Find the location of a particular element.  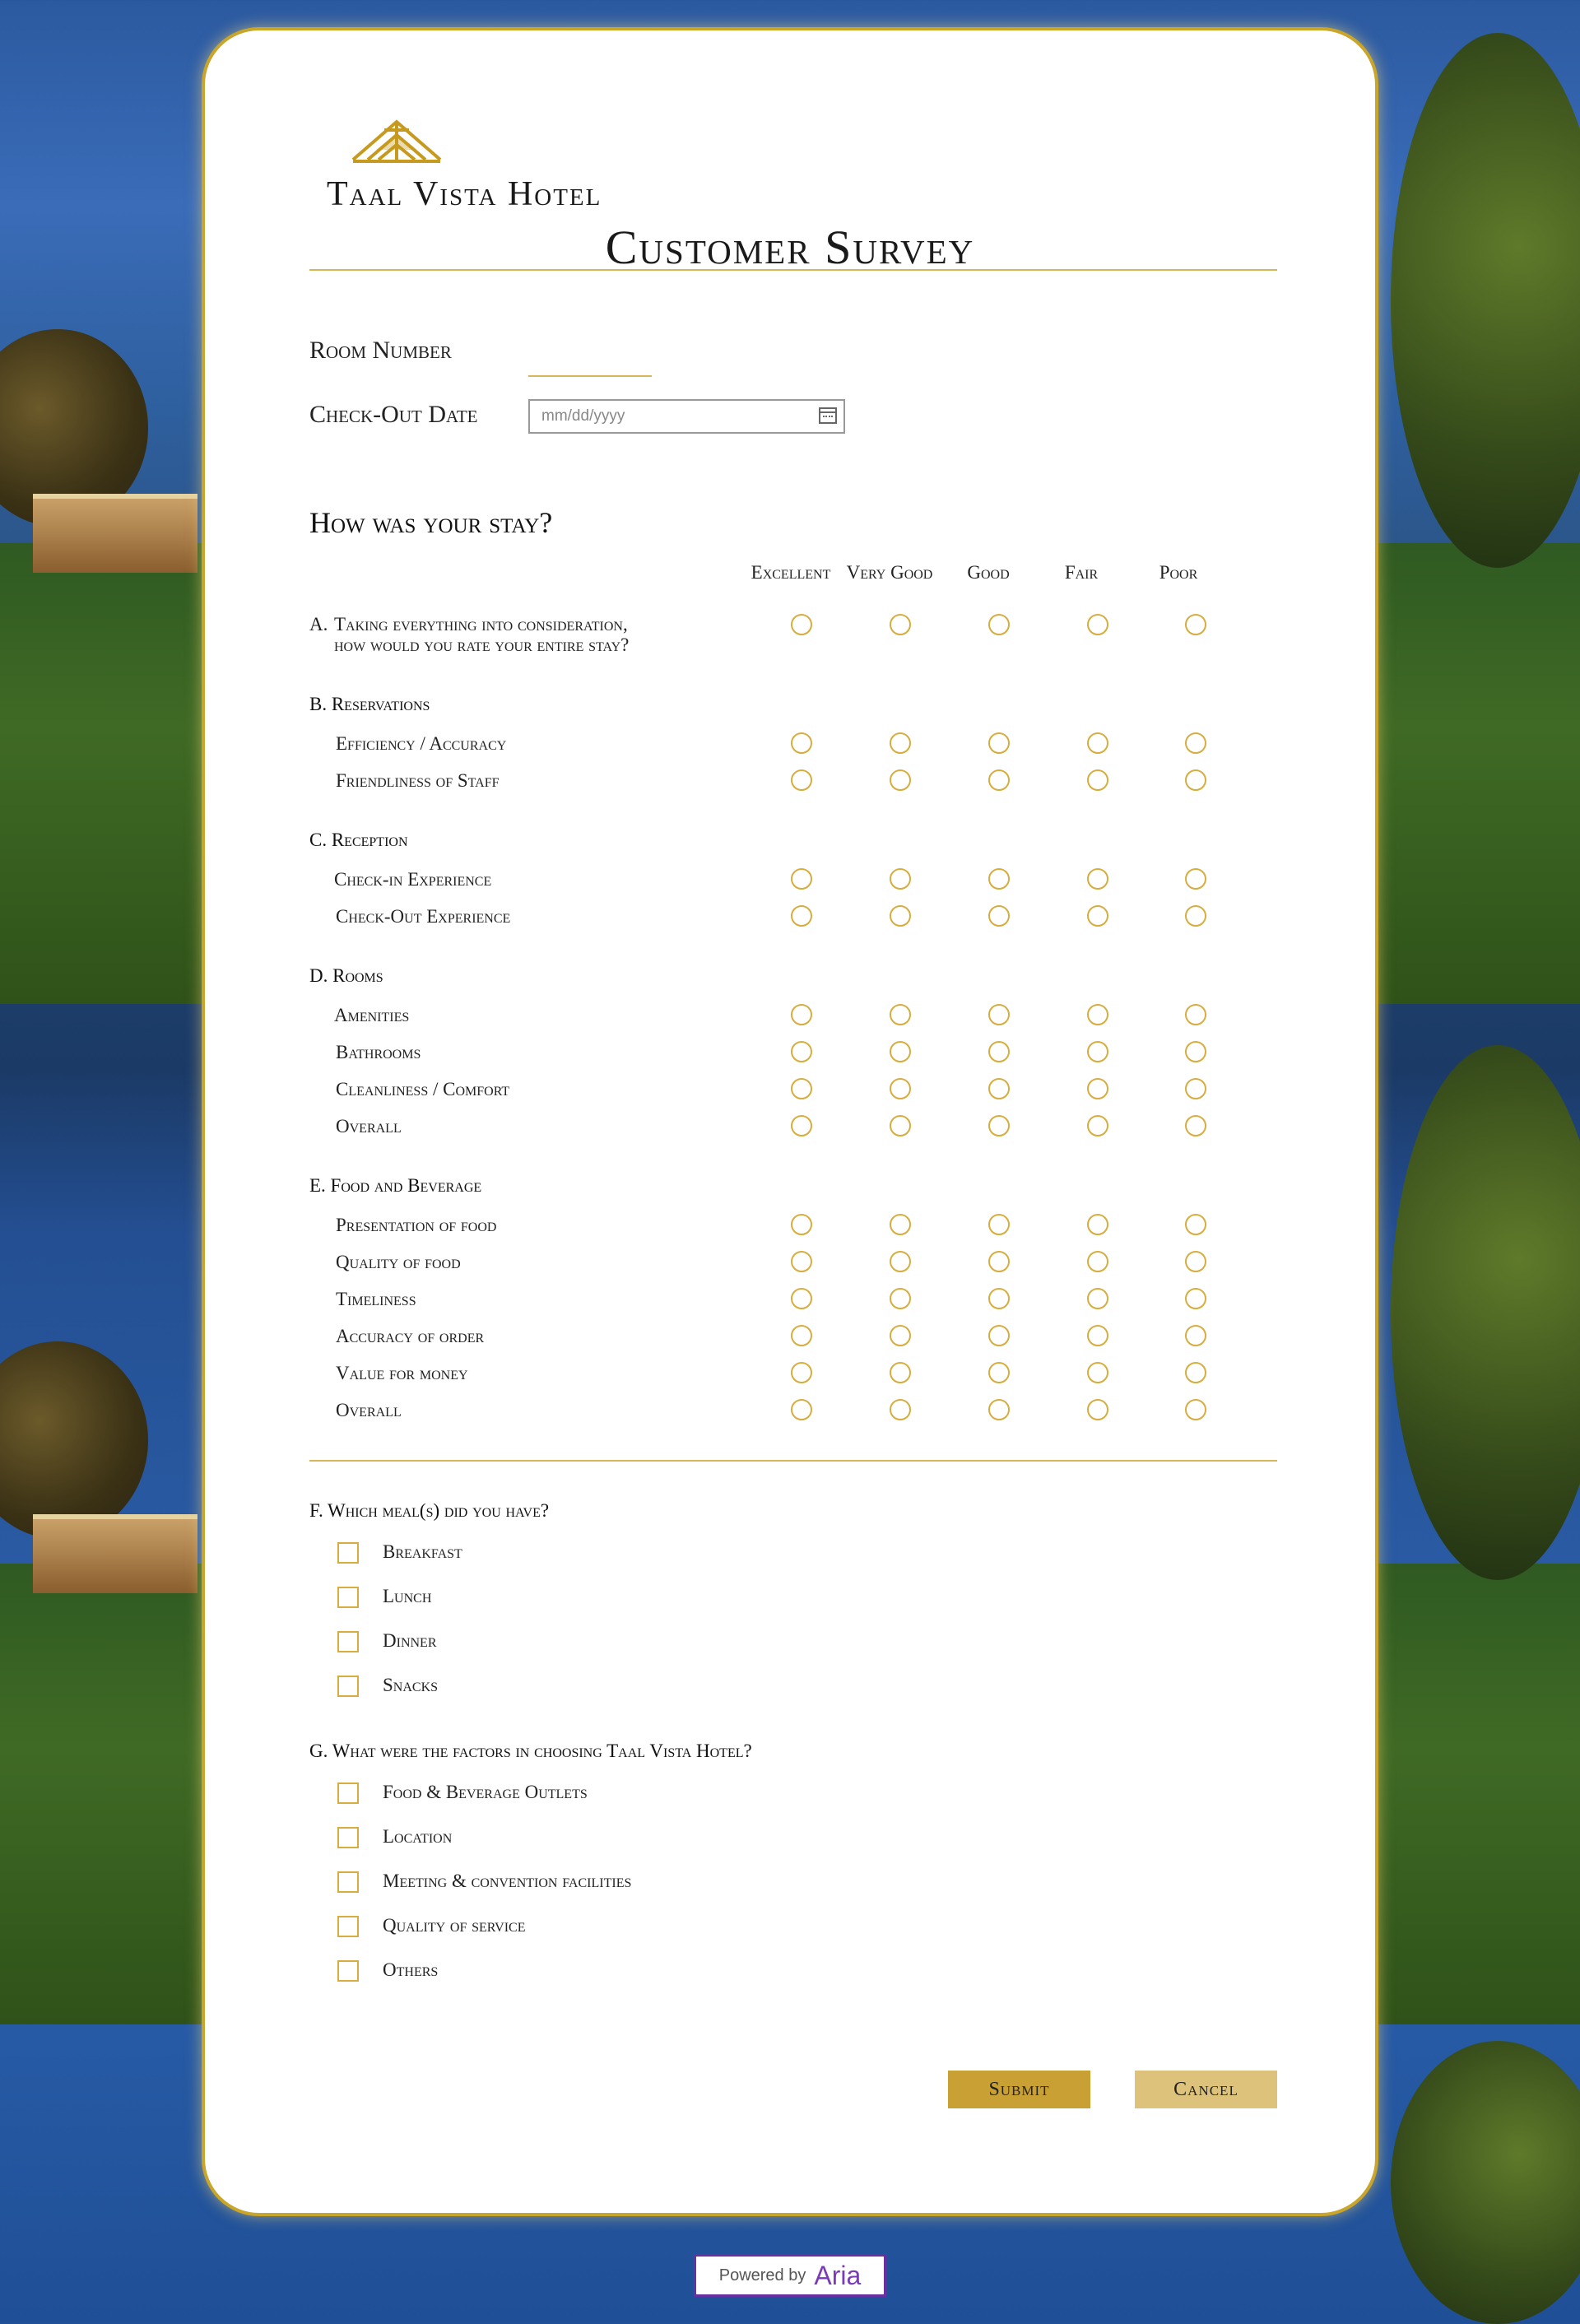

checkbox-quality-of-service is located at coordinates (348, 1926).